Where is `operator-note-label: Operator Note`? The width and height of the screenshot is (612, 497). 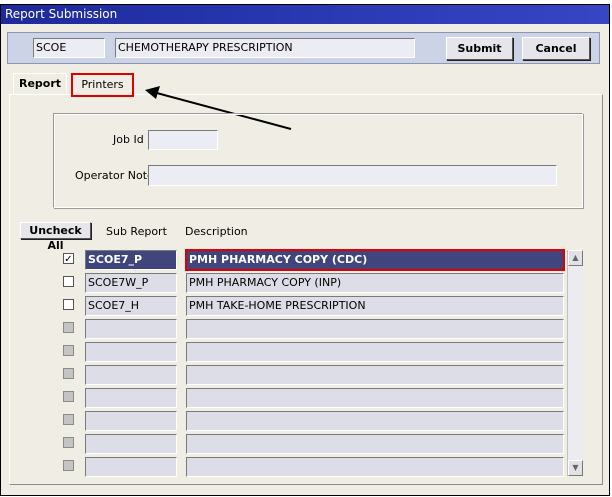 operator-note-label: Operator Note is located at coordinates (114, 175).